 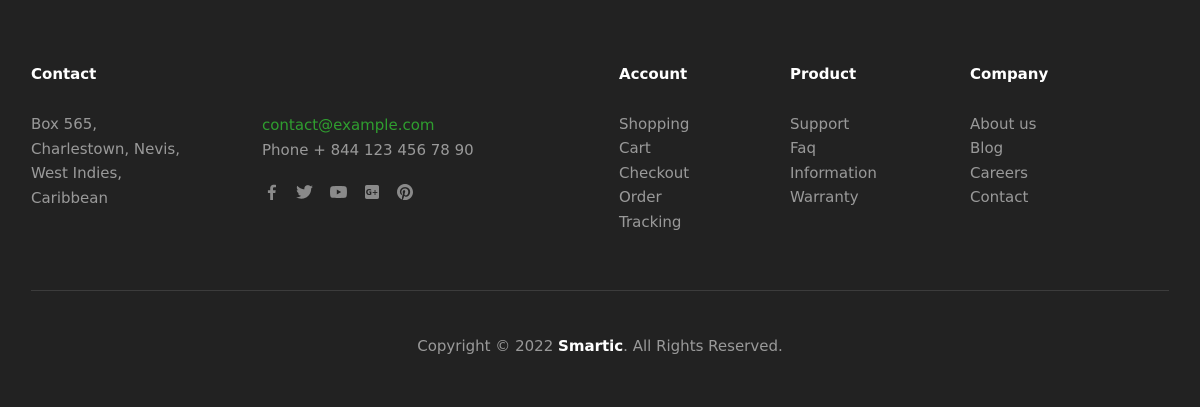 I want to click on brand-link: Smartic, so click(x=590, y=346).